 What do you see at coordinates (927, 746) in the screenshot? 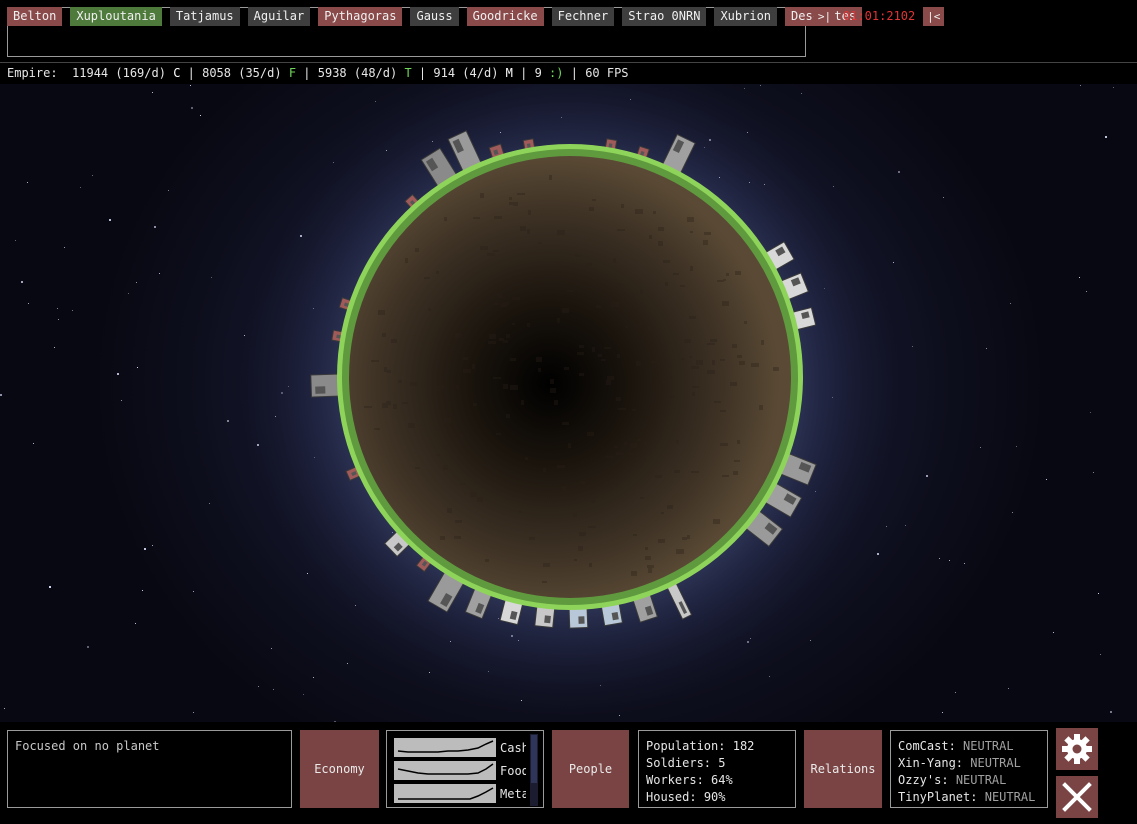
I see `faction-name: ComCast:` at bounding box center [927, 746].